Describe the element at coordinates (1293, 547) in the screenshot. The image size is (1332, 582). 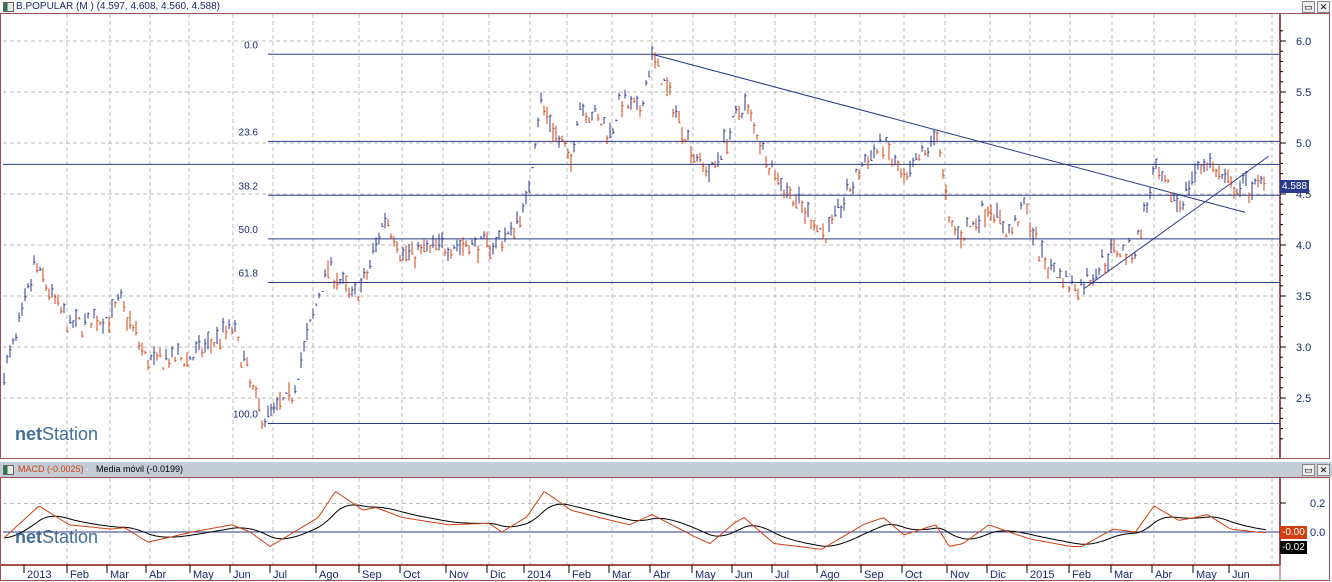
I see `signal-value-tag: -0.02` at that location.